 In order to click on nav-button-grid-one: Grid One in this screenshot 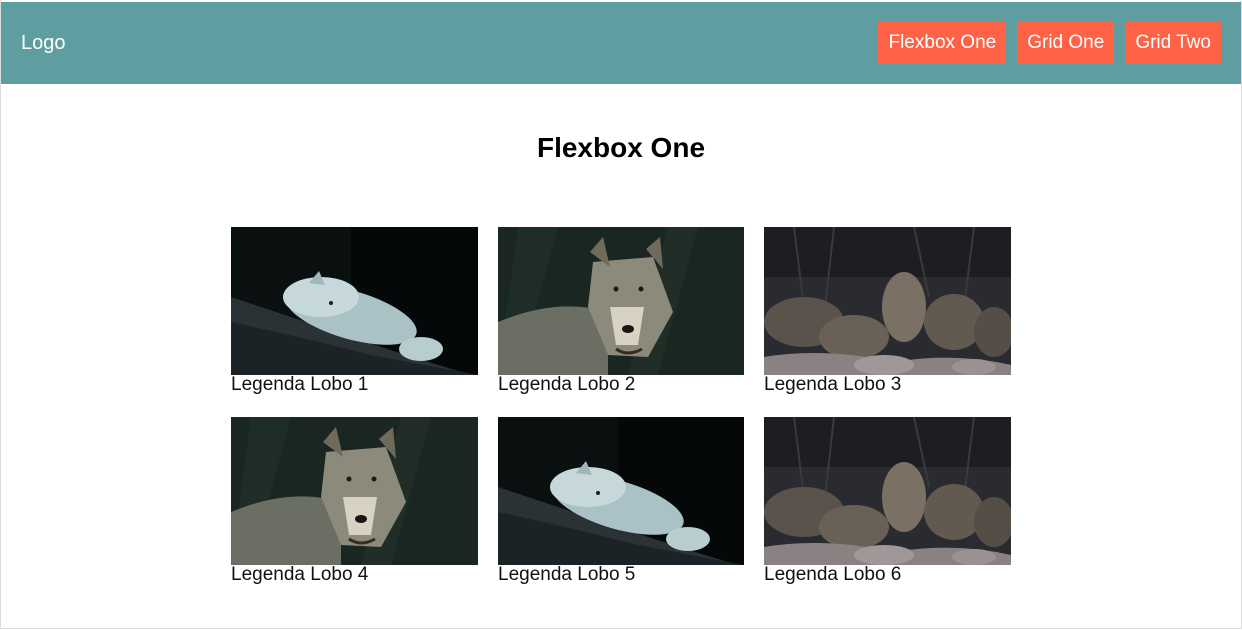, I will do `click(1066, 43)`.